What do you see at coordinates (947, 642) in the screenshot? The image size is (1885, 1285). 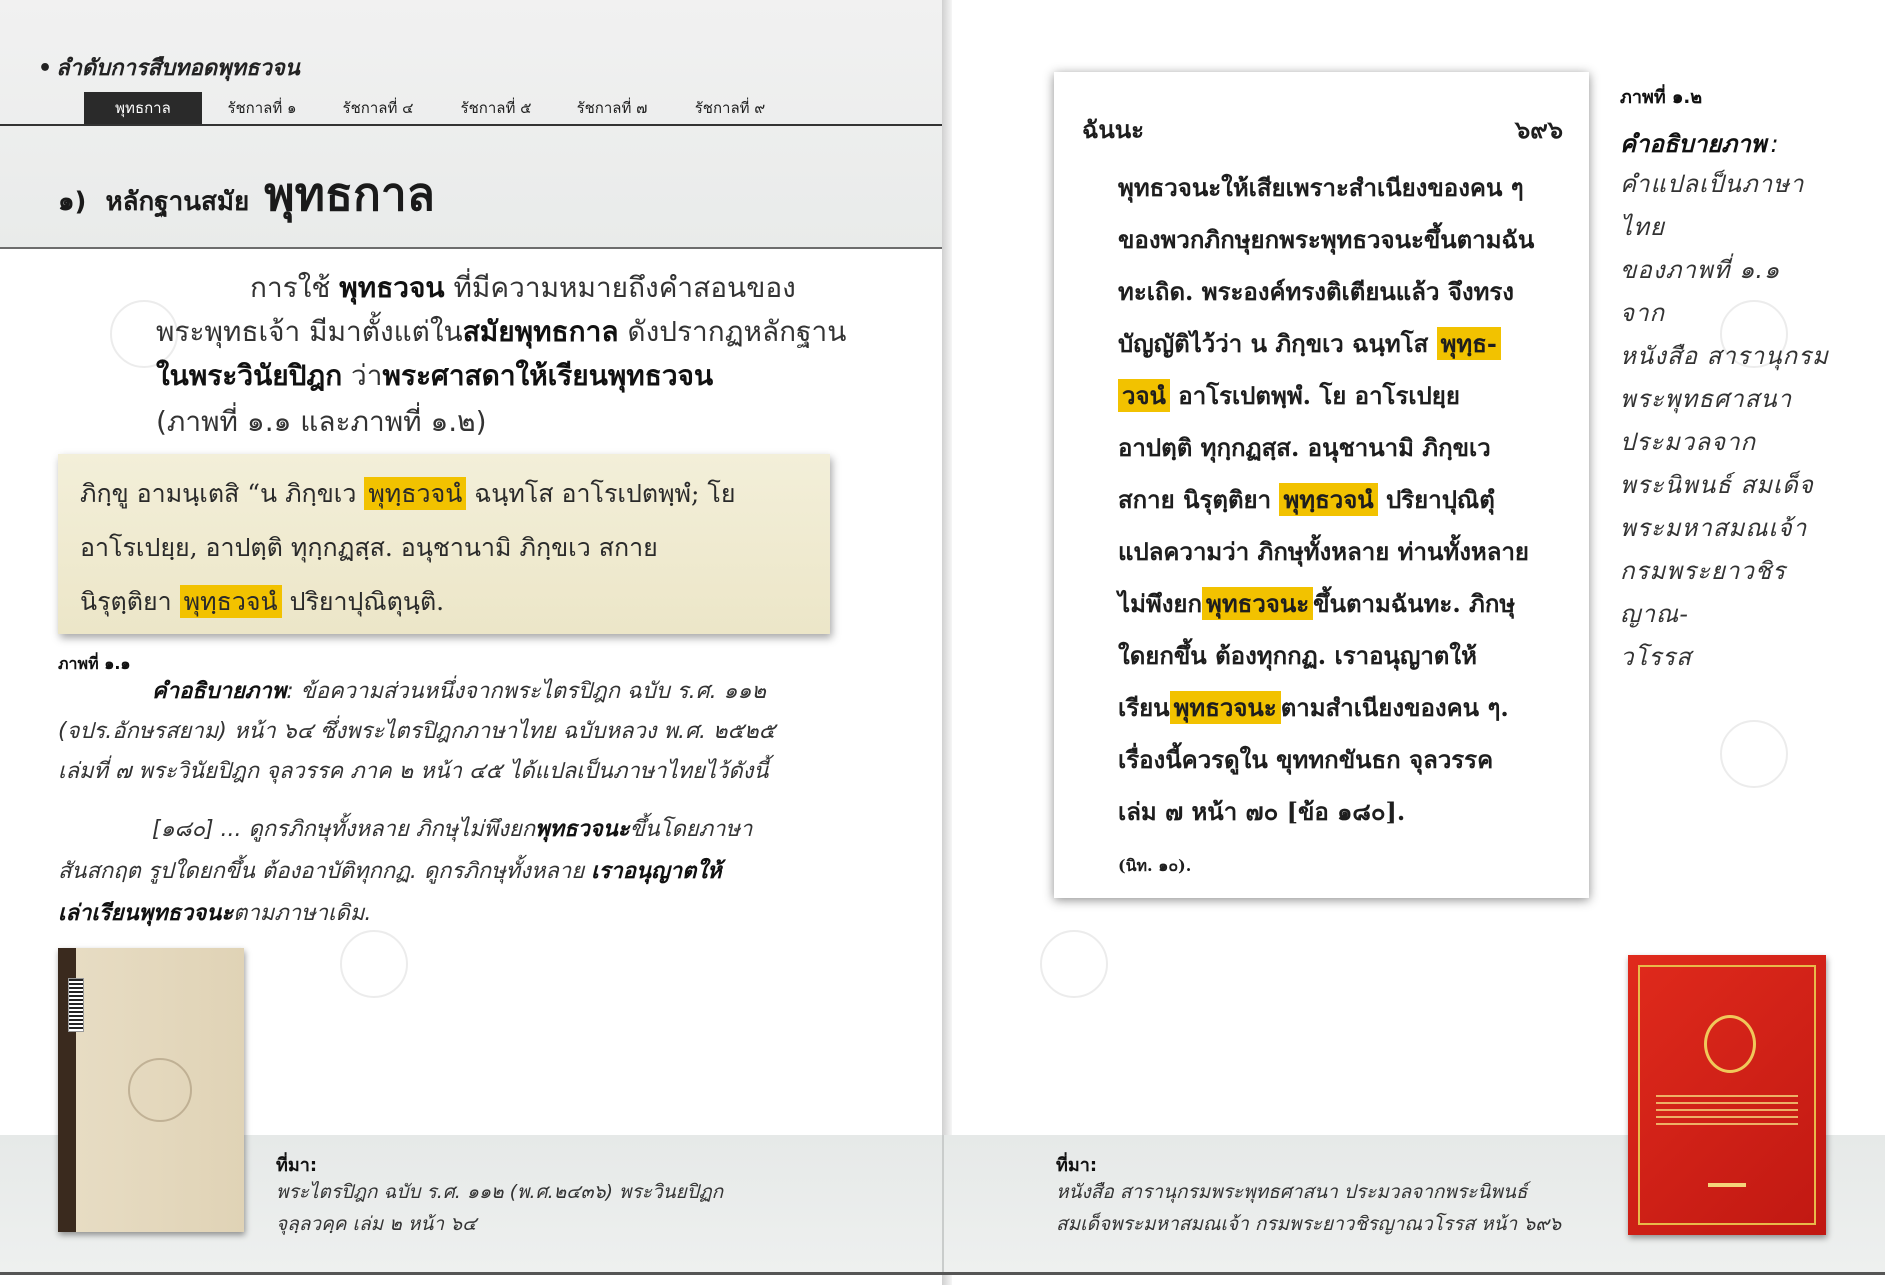 I see `page-gutter` at bounding box center [947, 642].